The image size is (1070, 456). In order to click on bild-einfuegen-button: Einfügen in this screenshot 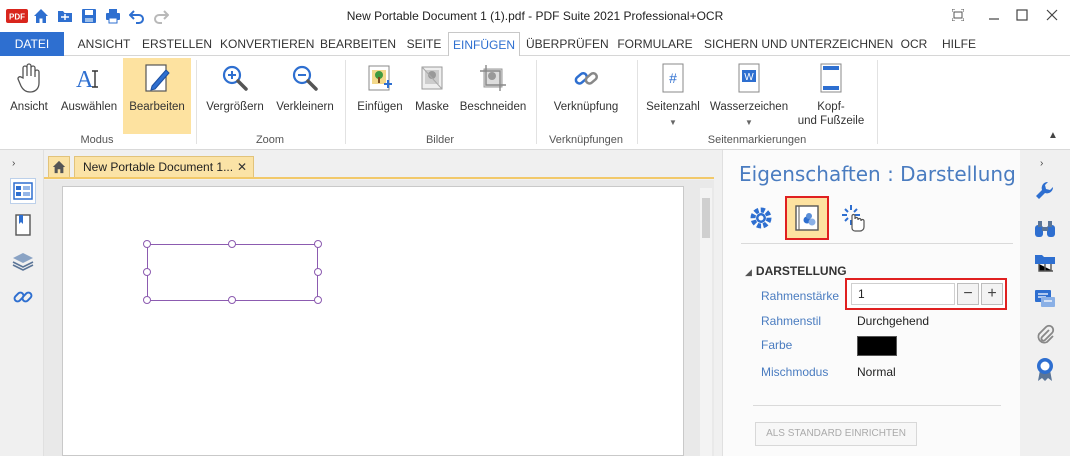, I will do `click(380, 95)`.